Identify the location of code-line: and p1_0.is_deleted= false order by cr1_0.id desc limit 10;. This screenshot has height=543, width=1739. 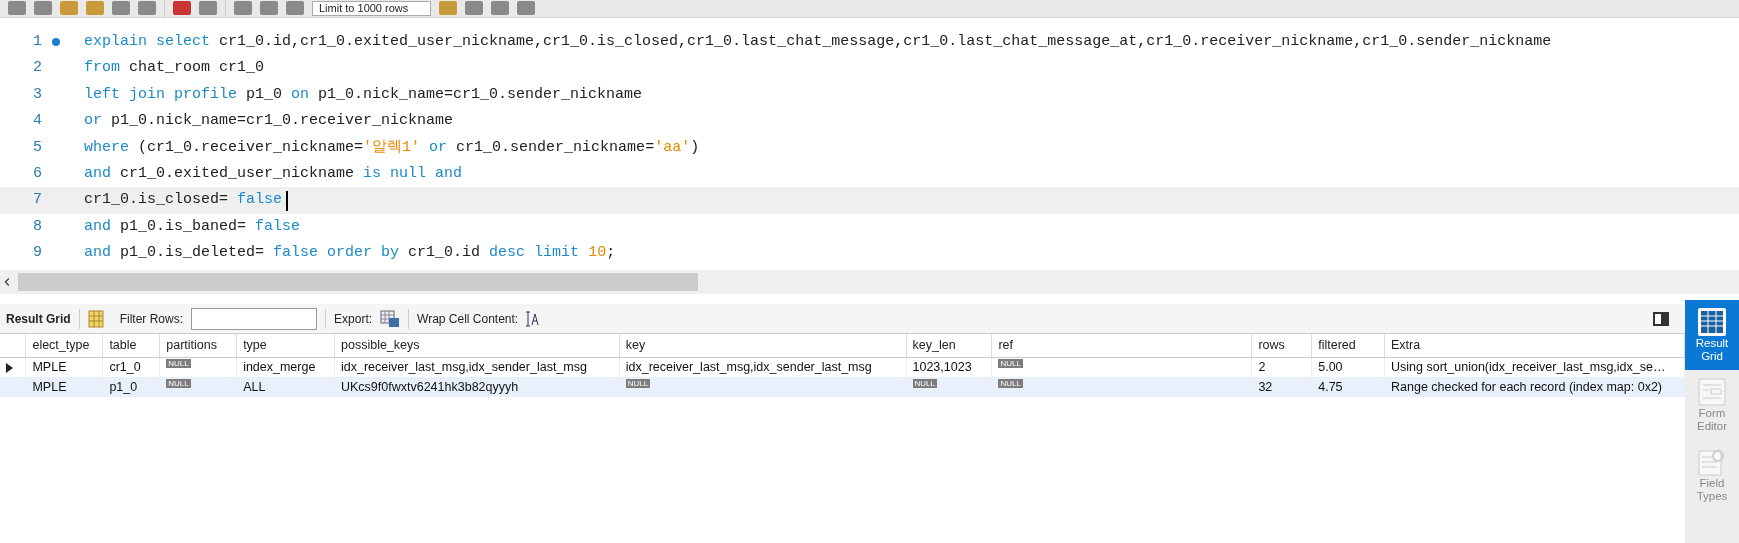
(350, 253).